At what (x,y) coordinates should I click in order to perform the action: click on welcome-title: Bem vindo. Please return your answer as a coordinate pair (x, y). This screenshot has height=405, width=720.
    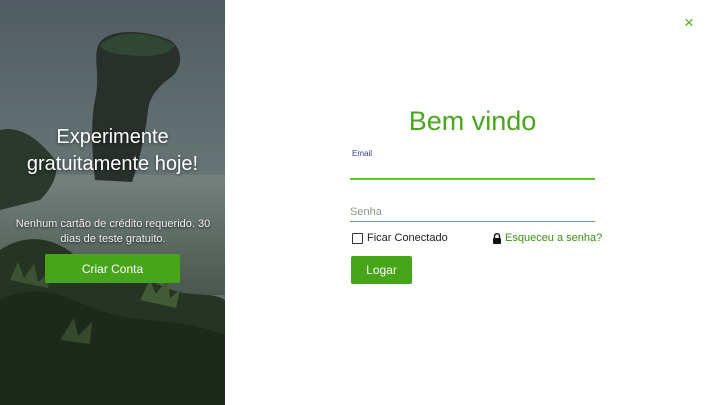
    Looking at the image, I should click on (472, 121).